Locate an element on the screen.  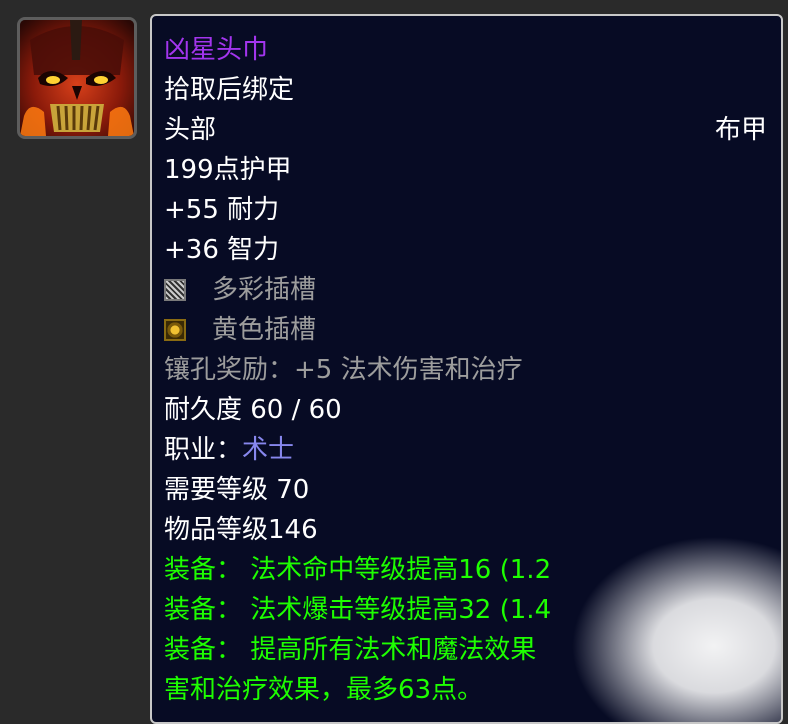
class-label: 职业： is located at coordinates (203, 450).